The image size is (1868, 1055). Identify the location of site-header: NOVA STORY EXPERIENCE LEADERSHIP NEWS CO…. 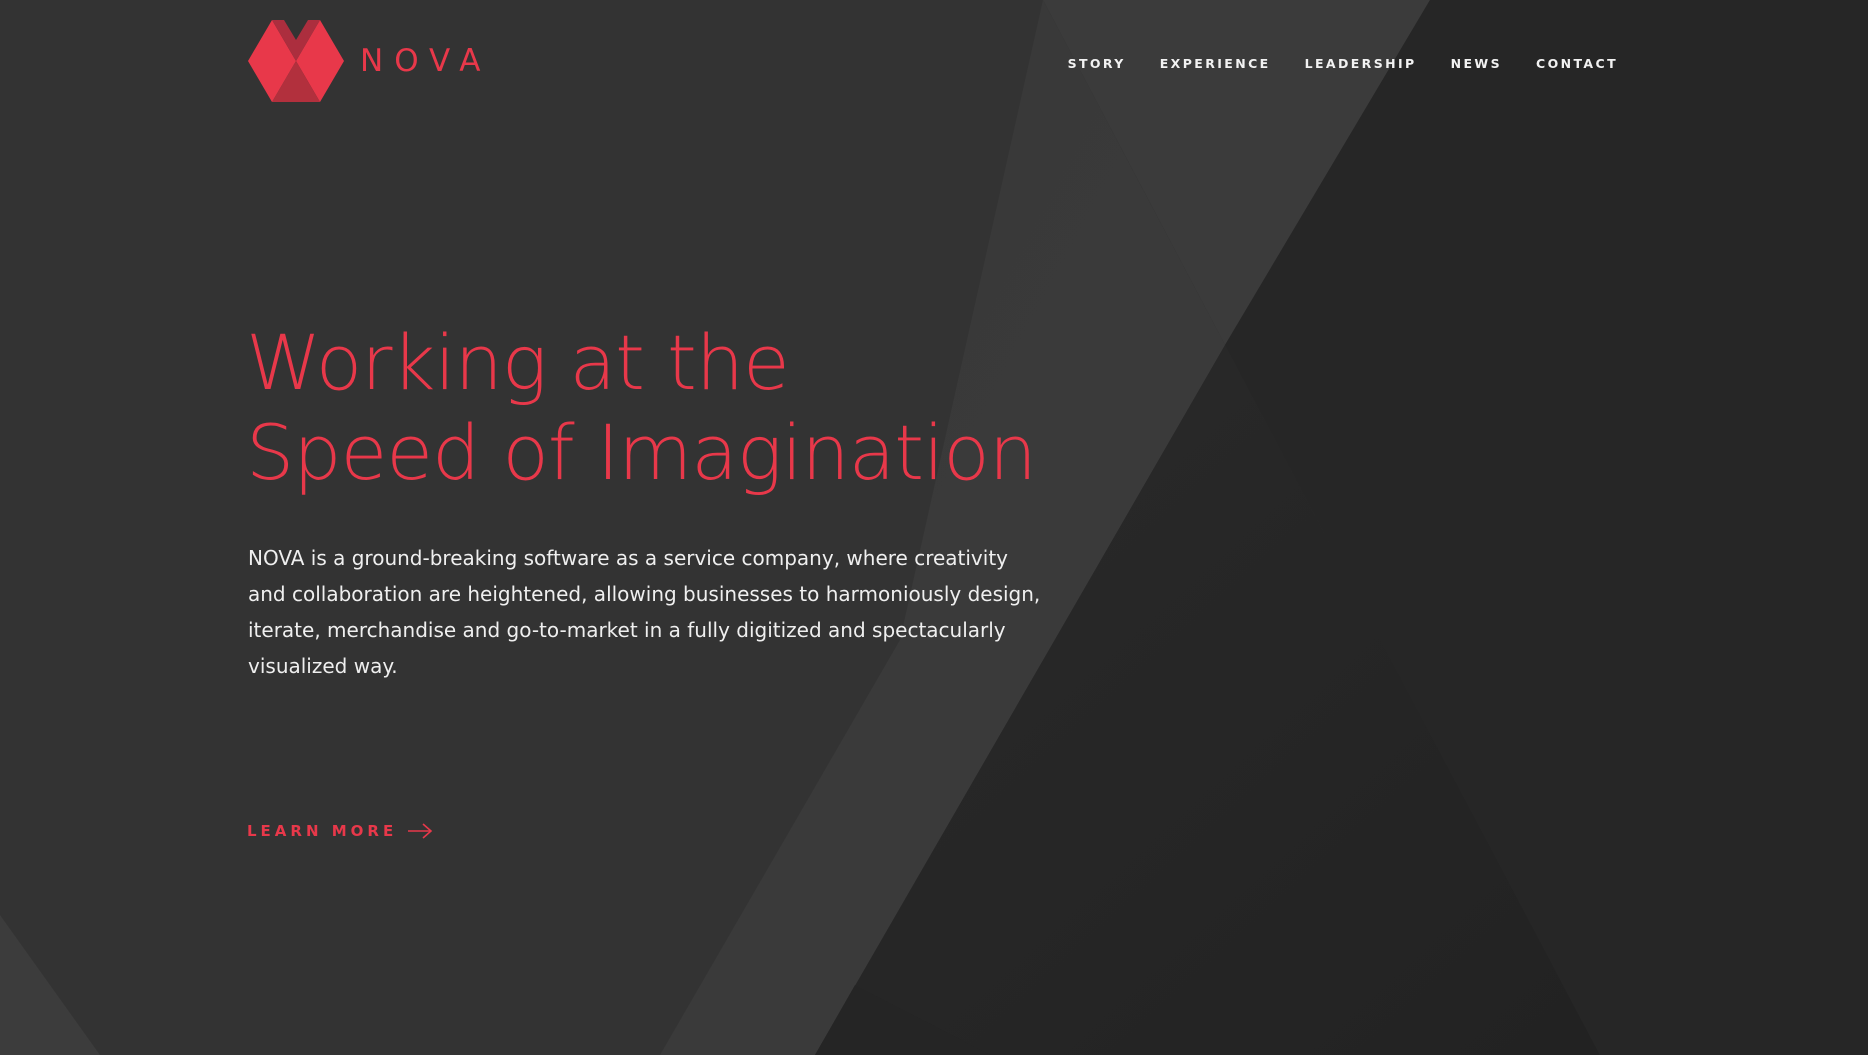
(933, 65).